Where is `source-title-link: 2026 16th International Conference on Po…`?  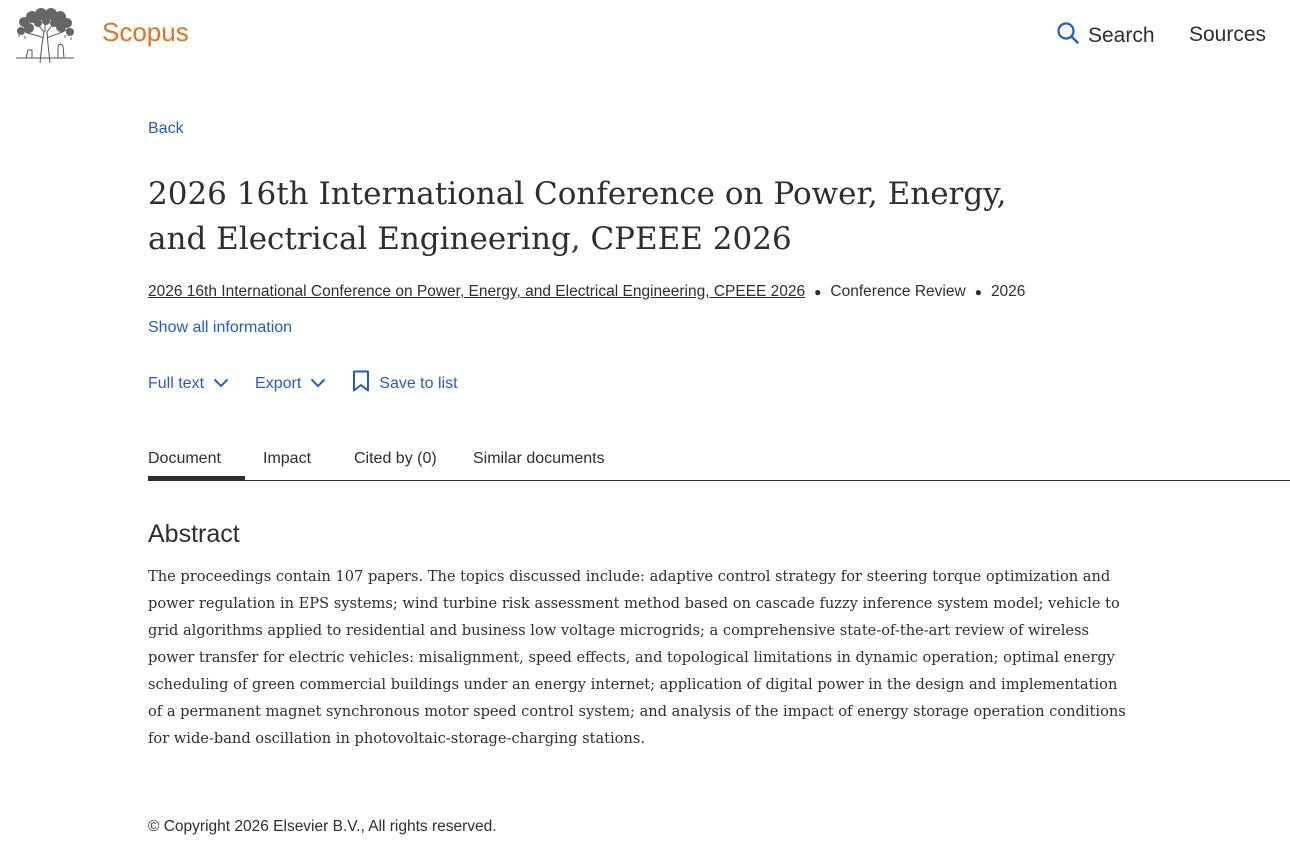 source-title-link: 2026 16th International Conference on Po… is located at coordinates (476, 292).